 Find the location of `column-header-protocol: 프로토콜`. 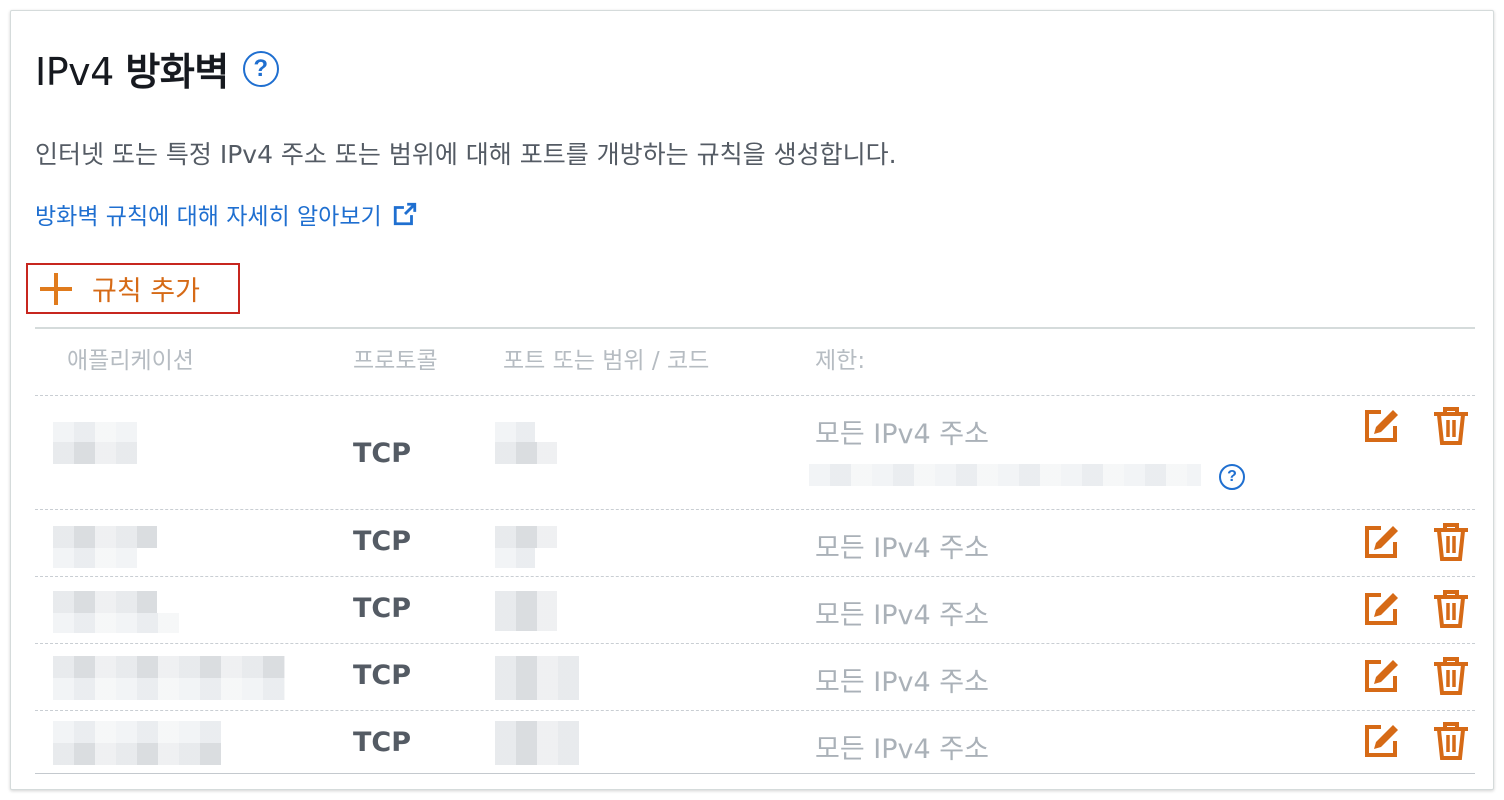

column-header-protocol: 프로토콜 is located at coordinates (395, 361).